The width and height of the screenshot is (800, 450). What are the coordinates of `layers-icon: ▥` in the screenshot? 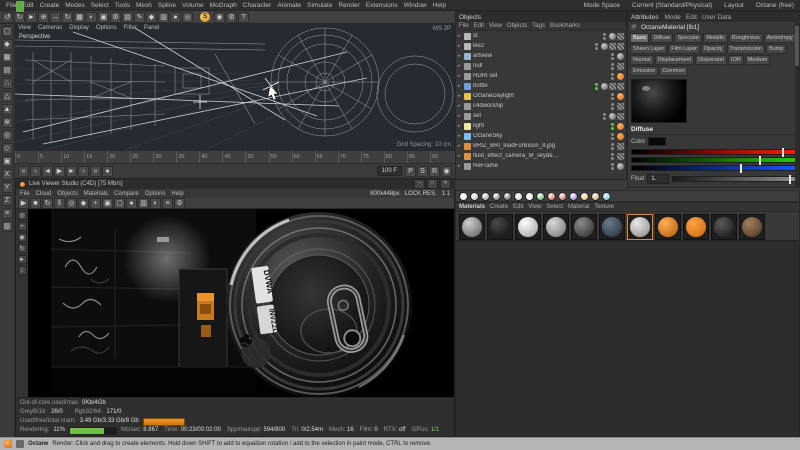 It's located at (7, 226).